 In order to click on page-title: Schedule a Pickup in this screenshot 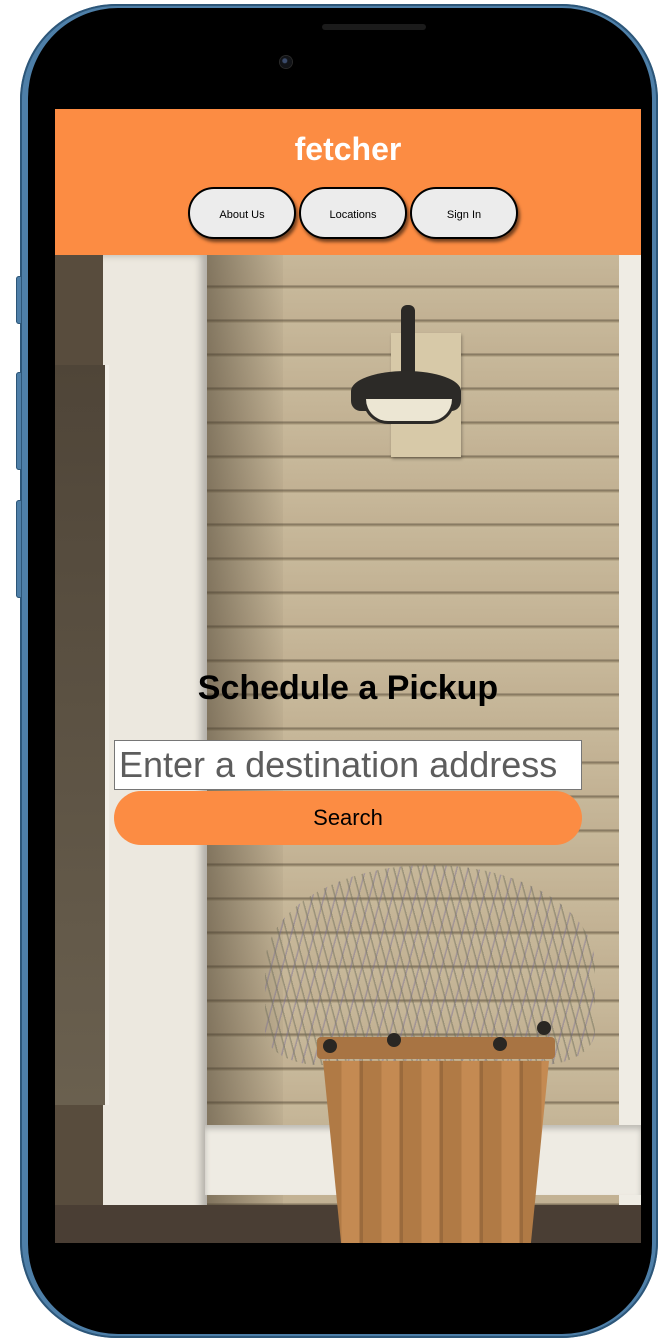, I will do `click(348, 688)`.